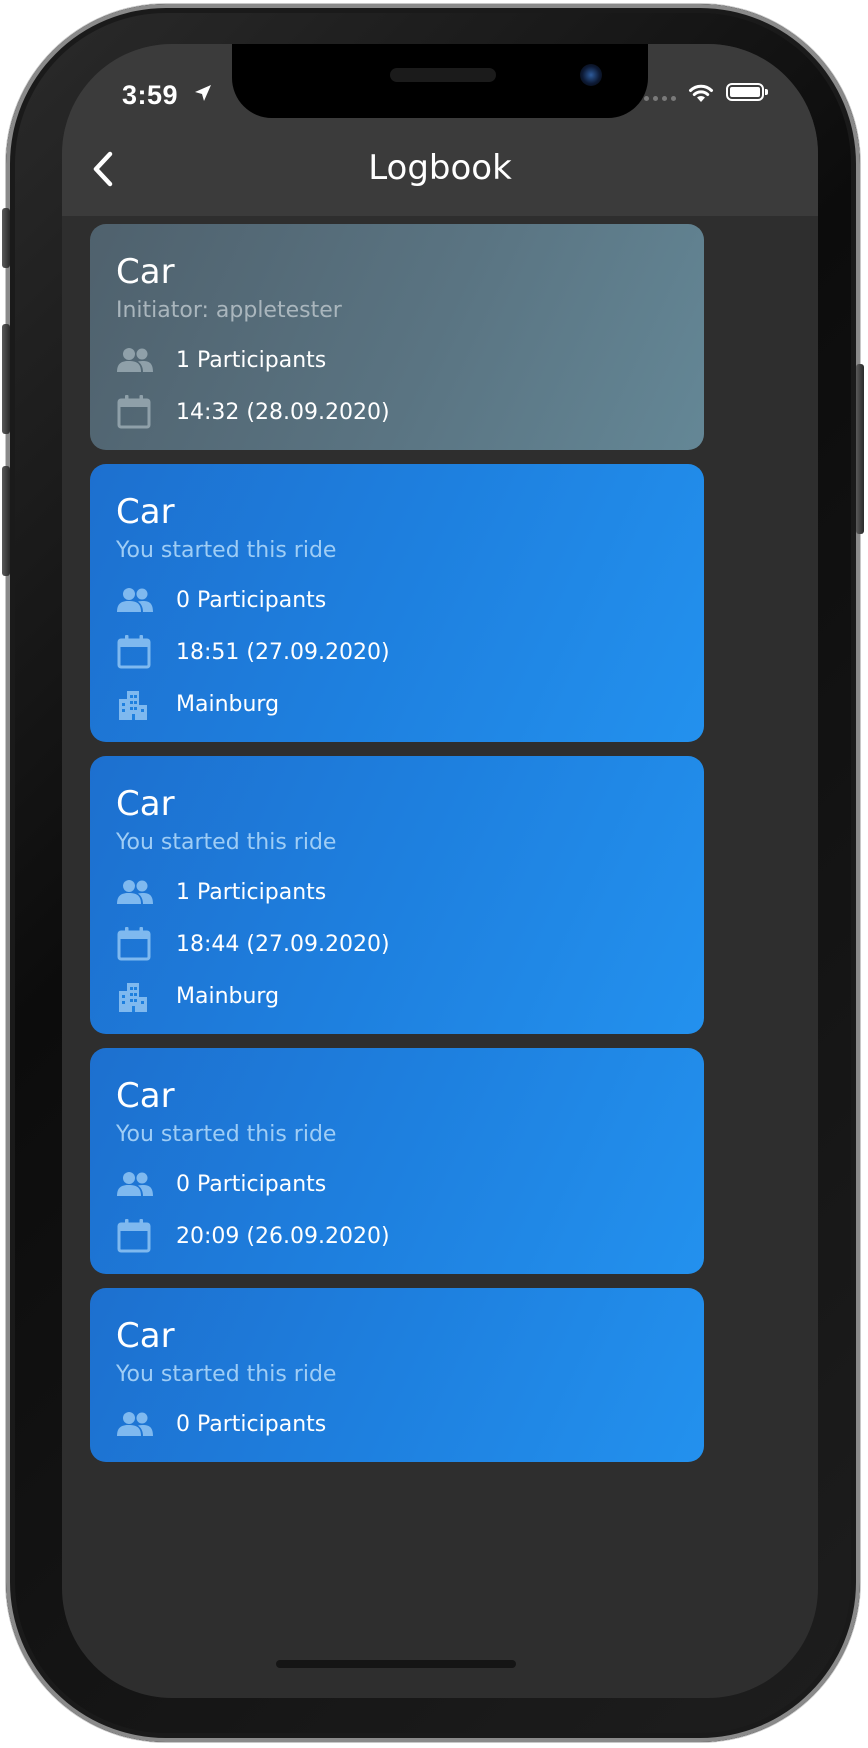 The height and width of the screenshot is (1748, 868). I want to click on status-time: 3:59, so click(150, 95).